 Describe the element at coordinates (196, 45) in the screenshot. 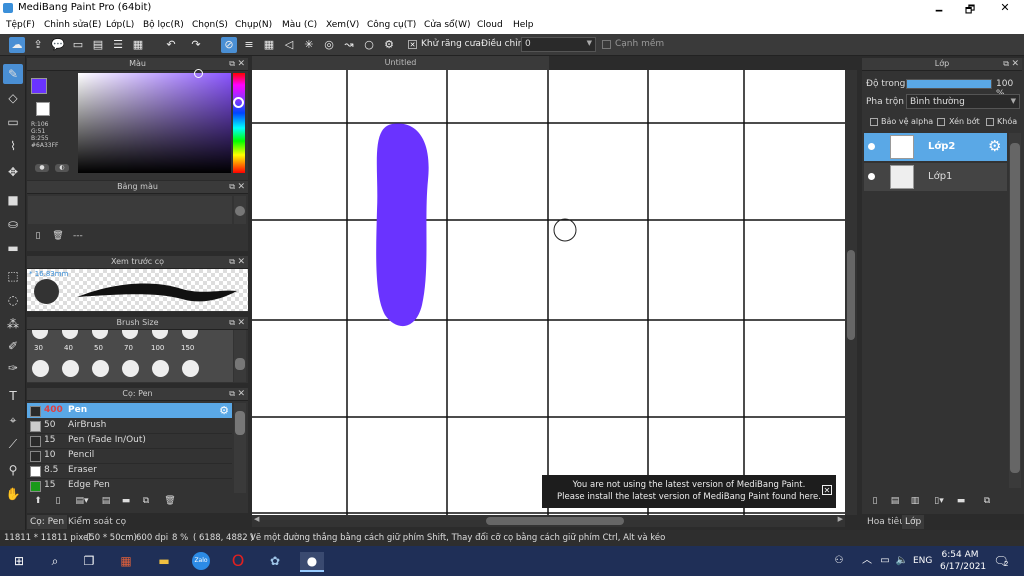

I see `redo-icon: ↷` at that location.